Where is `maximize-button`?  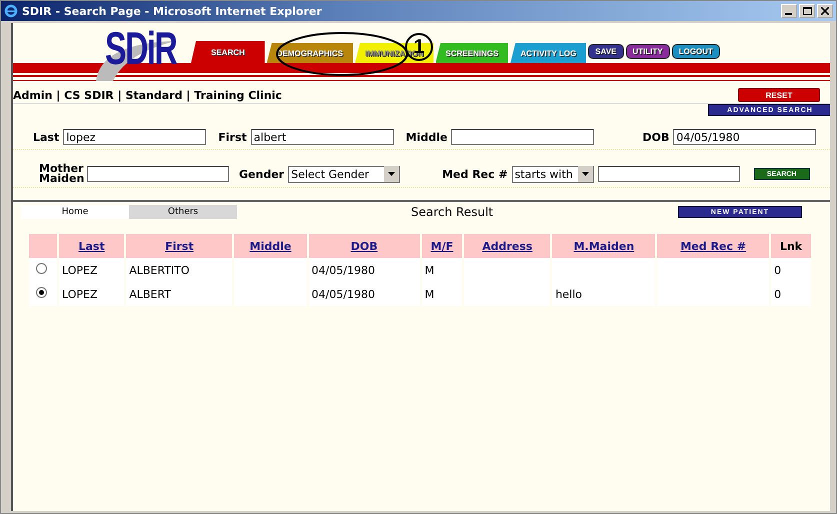 maximize-button is located at coordinates (807, 11).